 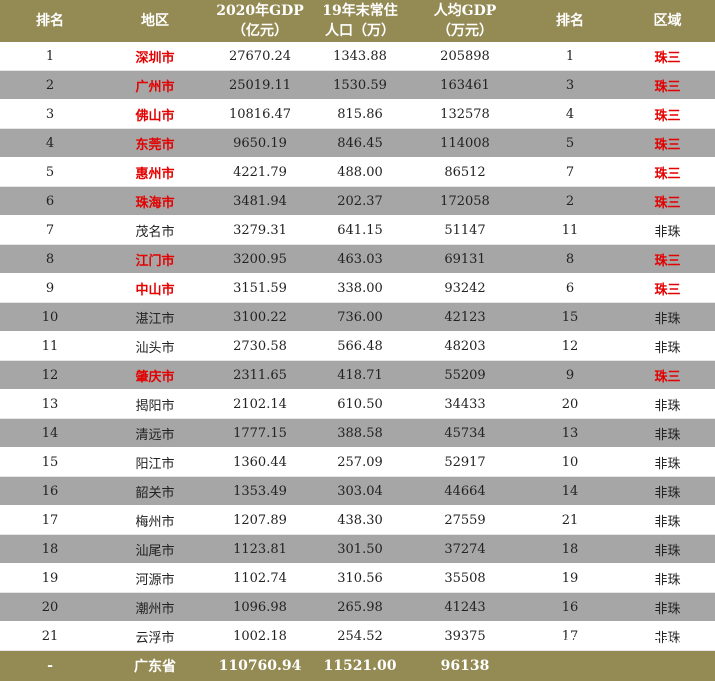 I want to click on cell-per-capita-rank: 10, so click(x=570, y=462).